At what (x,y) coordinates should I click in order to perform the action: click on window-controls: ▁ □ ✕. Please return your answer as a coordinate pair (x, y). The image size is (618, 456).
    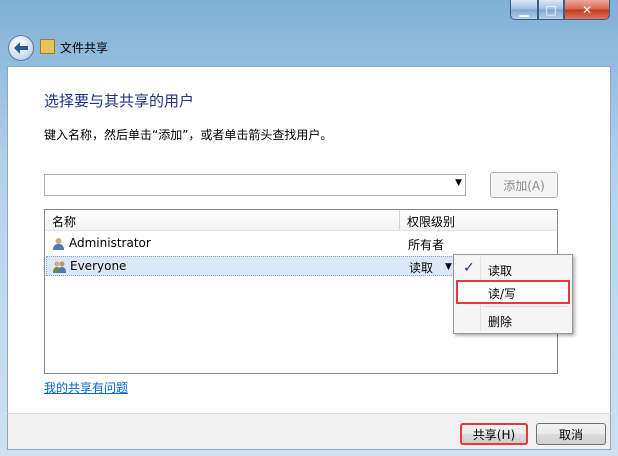
    Looking at the image, I should click on (560, 11).